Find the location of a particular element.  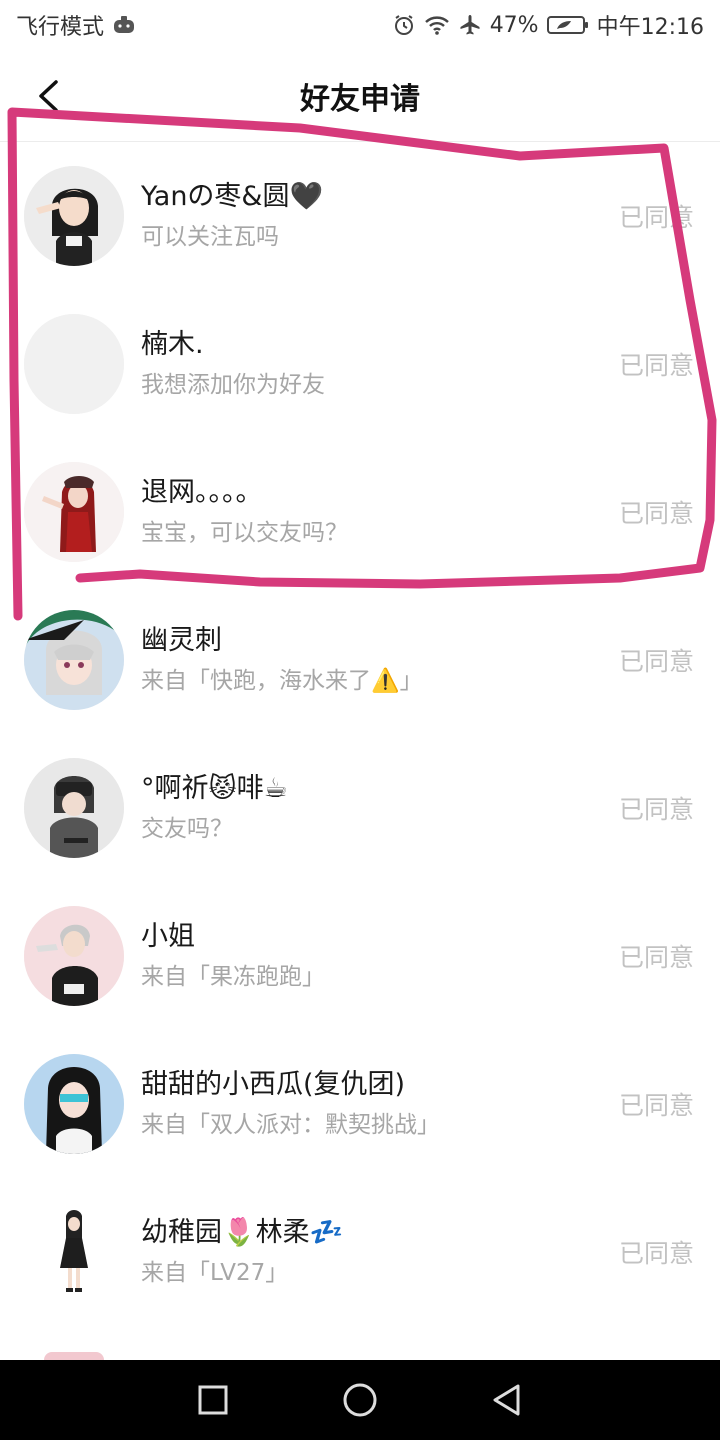

chevron-left-icon is located at coordinates (48, 96).